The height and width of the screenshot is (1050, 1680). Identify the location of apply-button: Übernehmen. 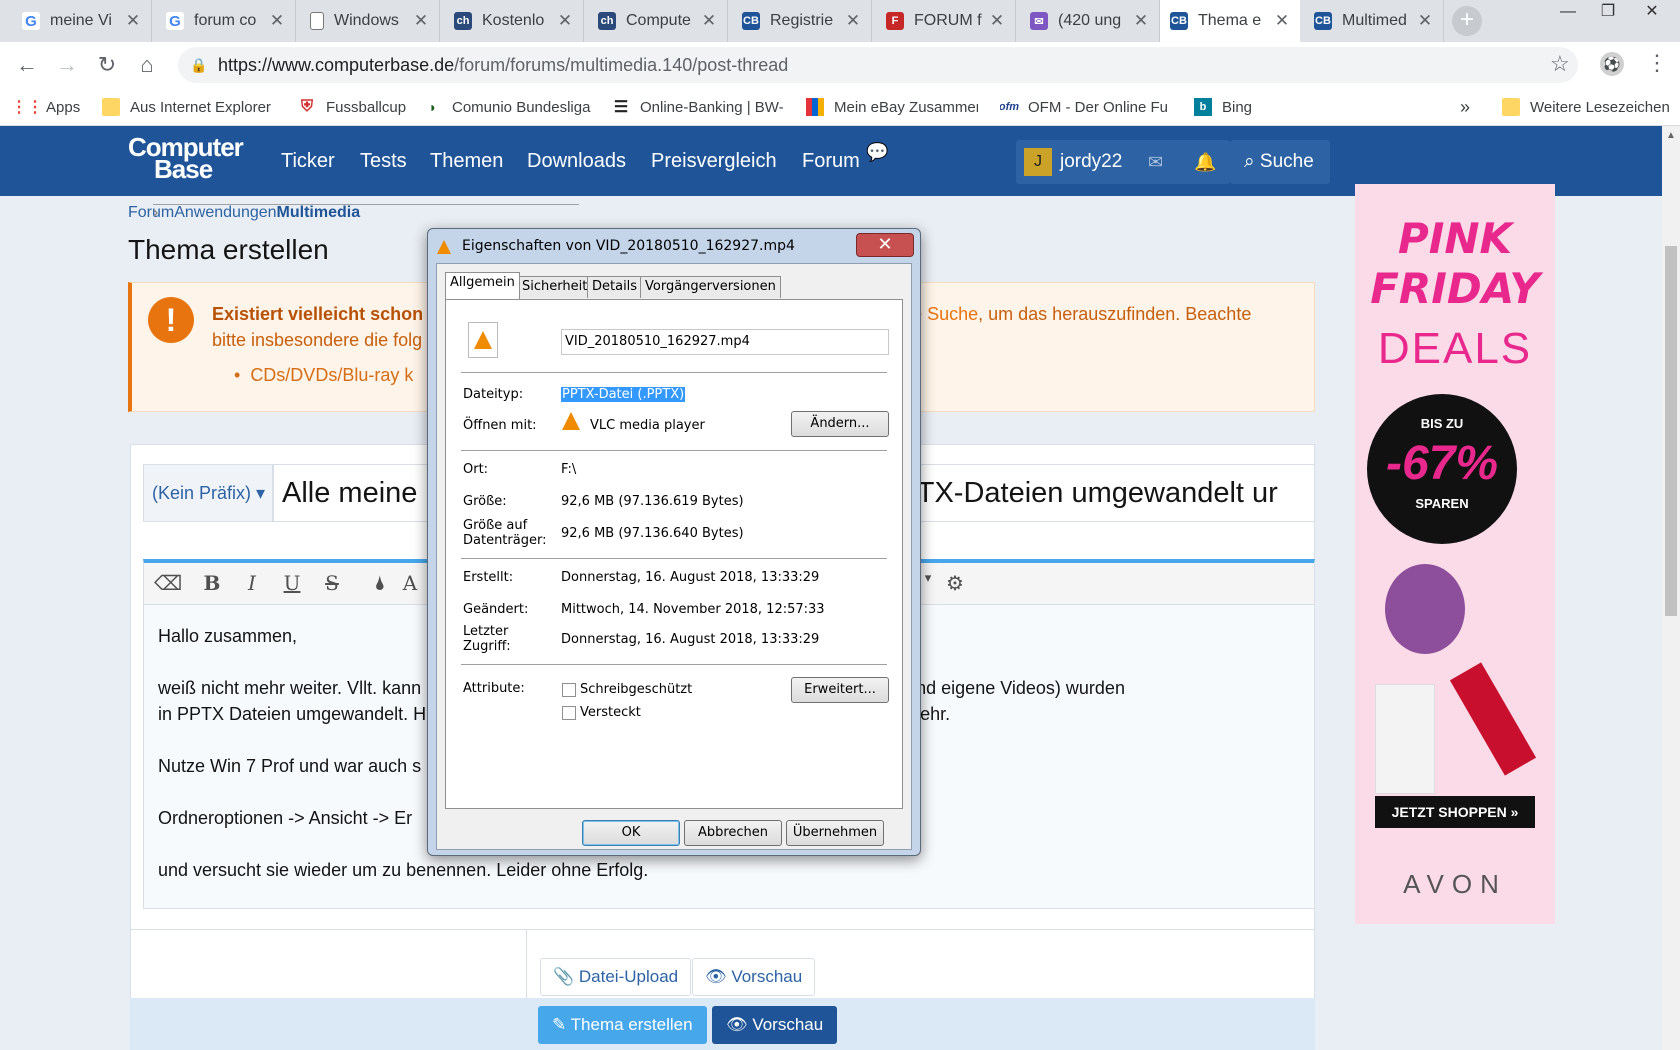
(835, 833).